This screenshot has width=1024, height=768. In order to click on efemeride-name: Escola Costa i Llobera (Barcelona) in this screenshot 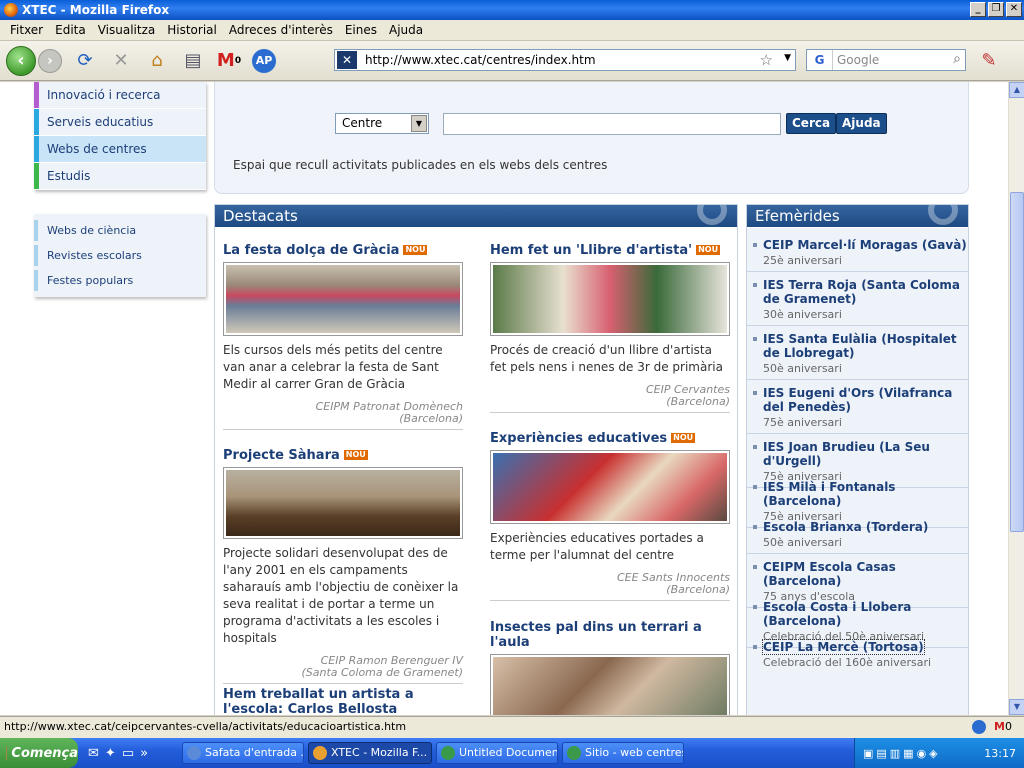, I will do `click(866, 614)`.